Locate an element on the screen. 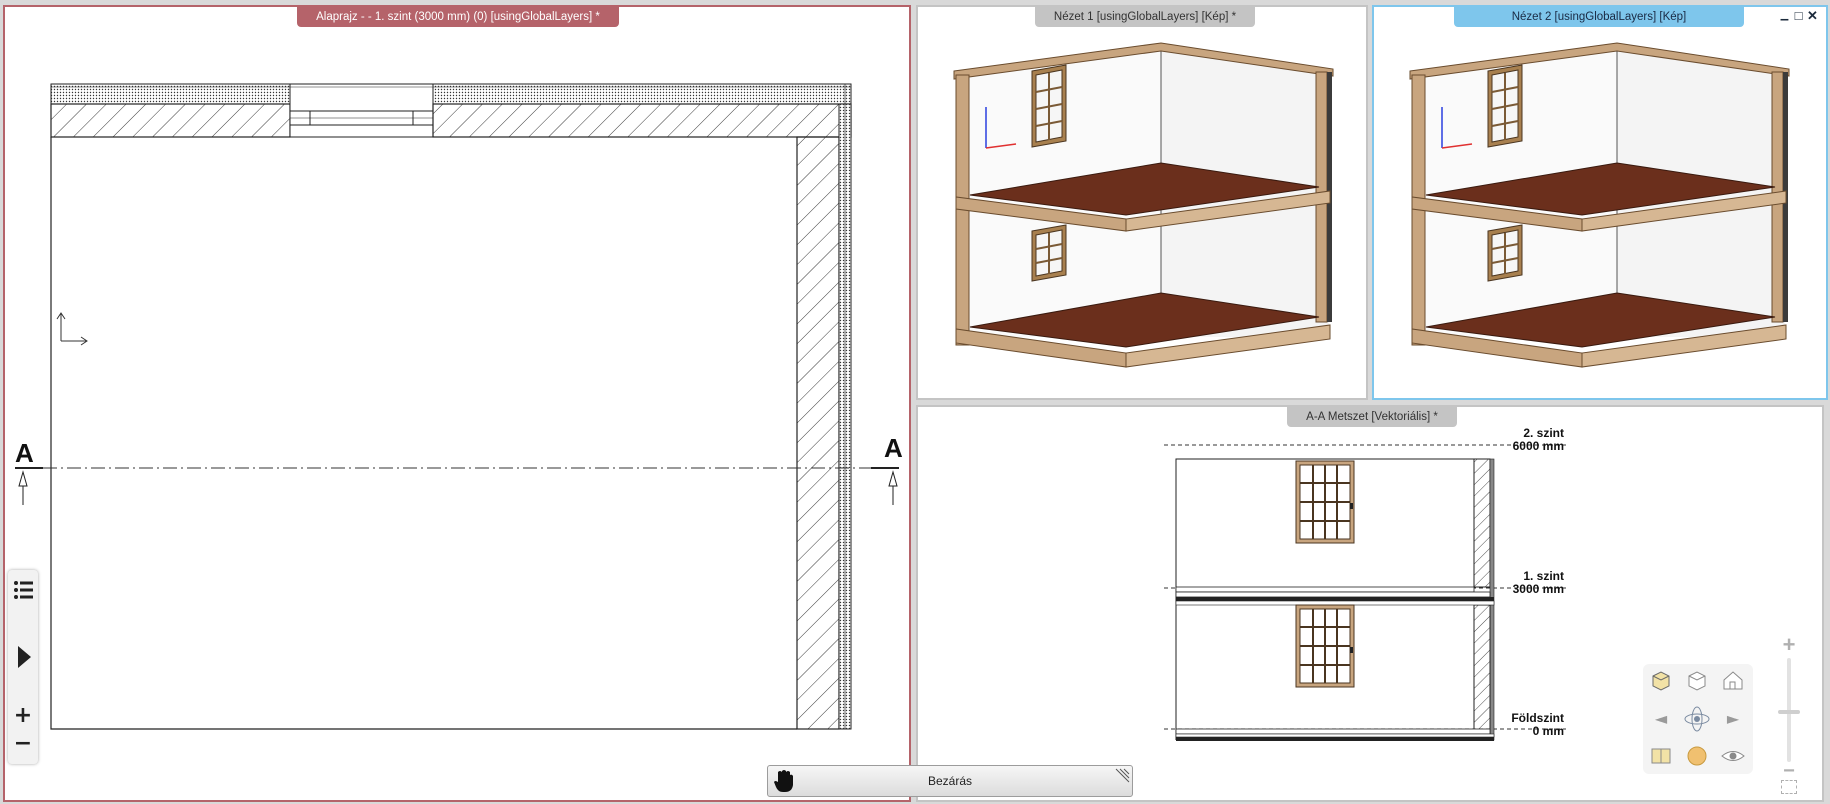  level-label-2-elevation: 6000 mm is located at coordinates (1538, 446).